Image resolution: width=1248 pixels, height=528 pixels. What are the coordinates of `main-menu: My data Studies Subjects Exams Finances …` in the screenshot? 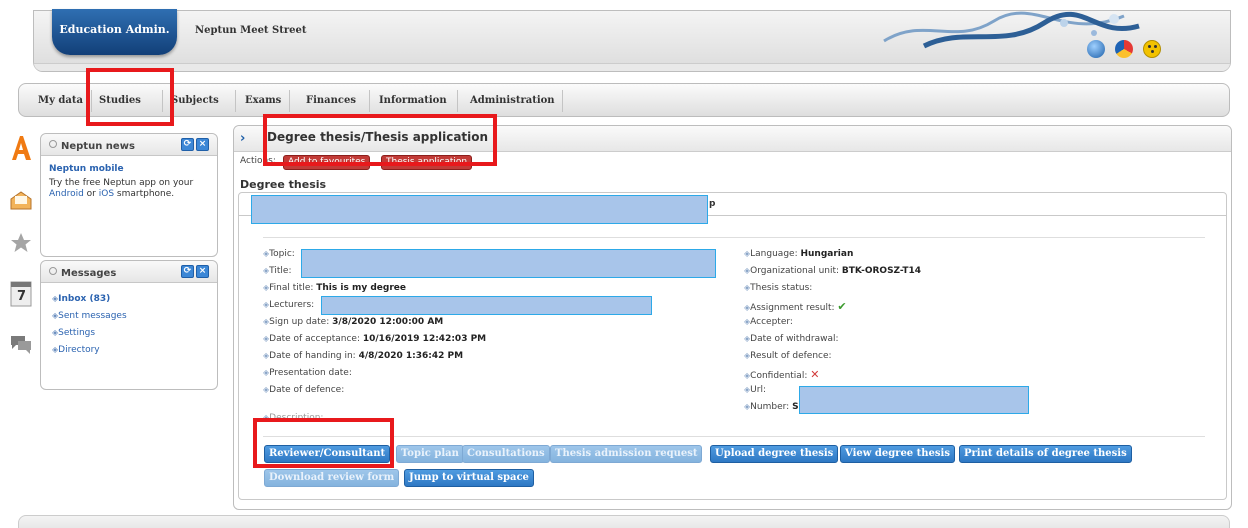 It's located at (624, 100).